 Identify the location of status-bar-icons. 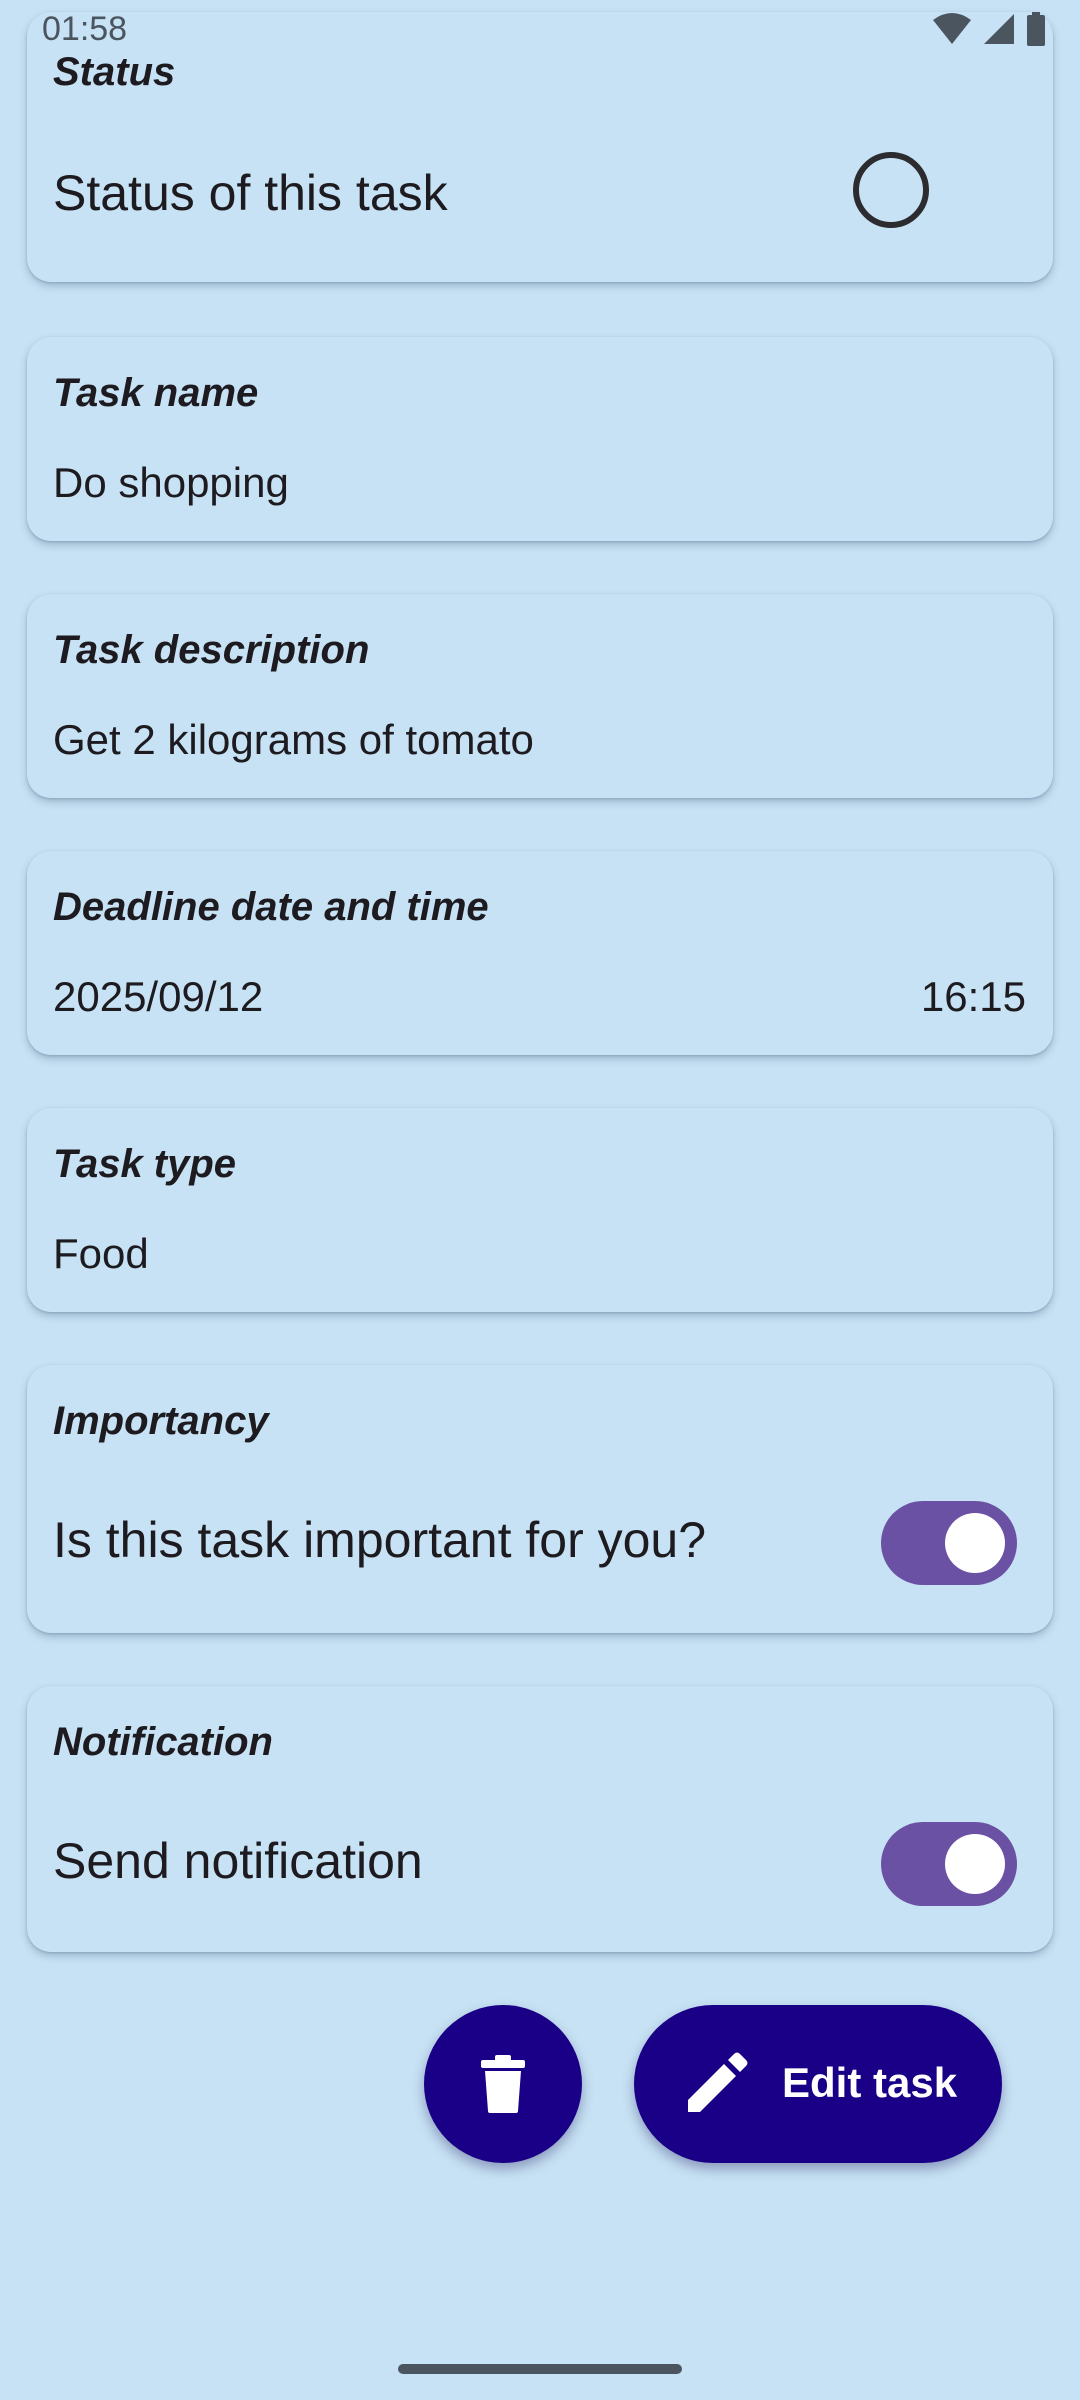
(989, 29).